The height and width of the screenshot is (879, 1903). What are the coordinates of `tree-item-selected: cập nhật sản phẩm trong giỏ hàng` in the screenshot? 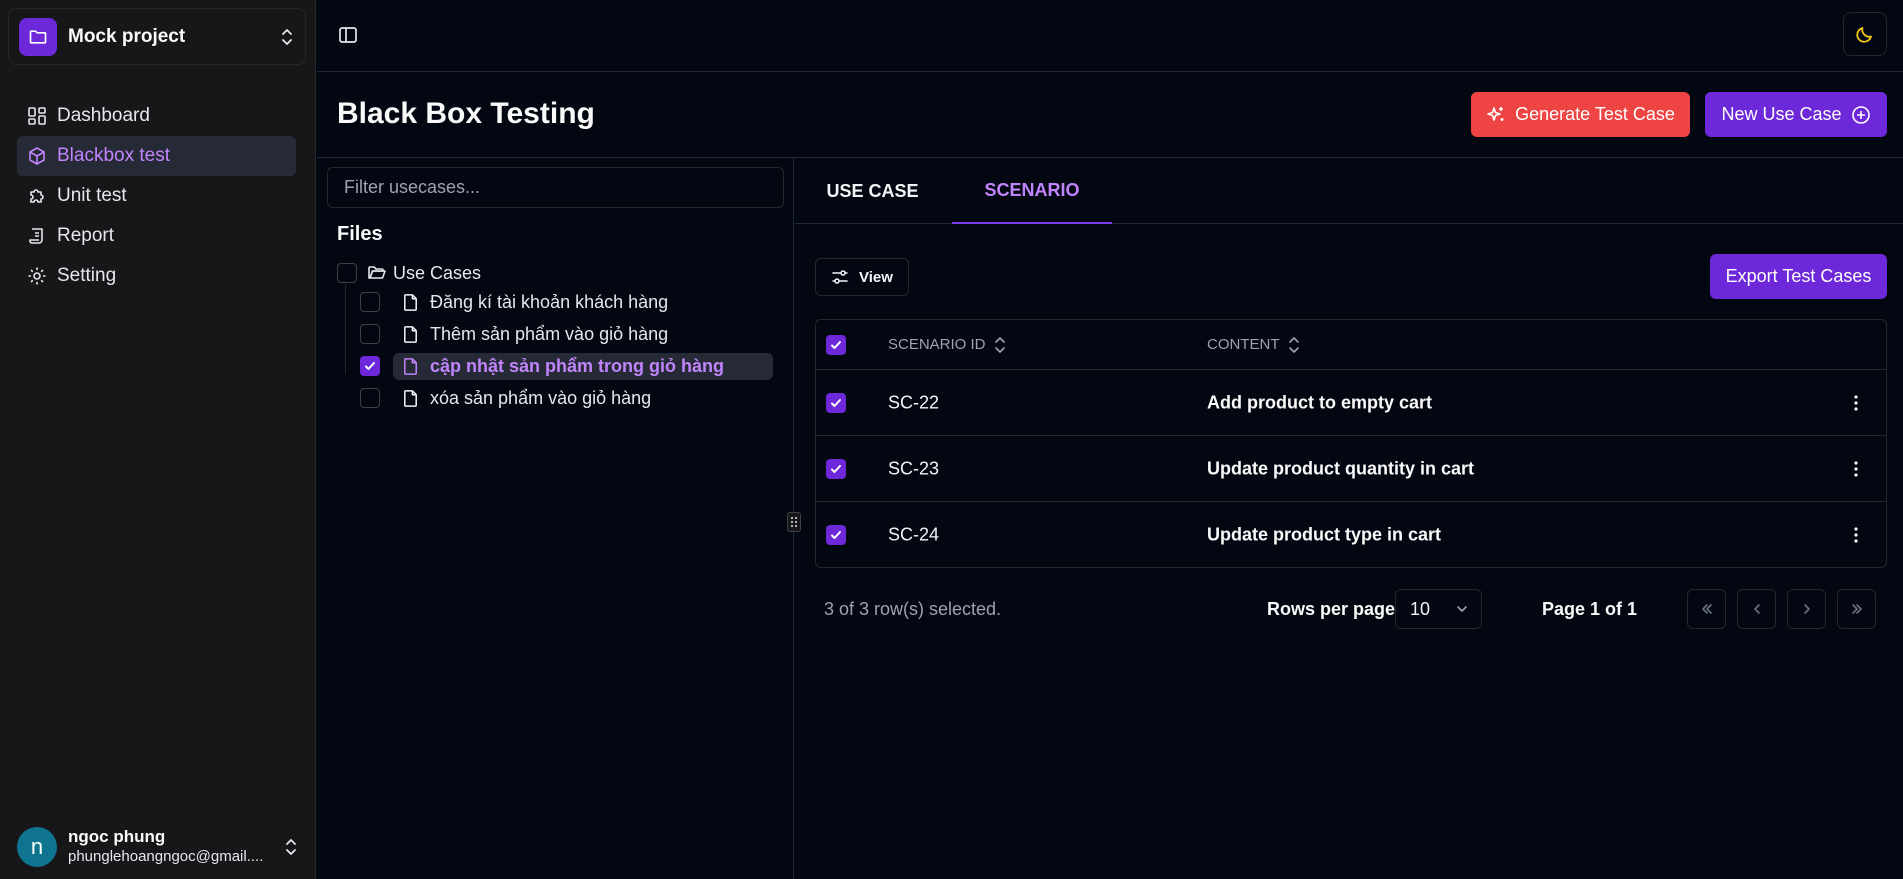 It's located at (570, 366).